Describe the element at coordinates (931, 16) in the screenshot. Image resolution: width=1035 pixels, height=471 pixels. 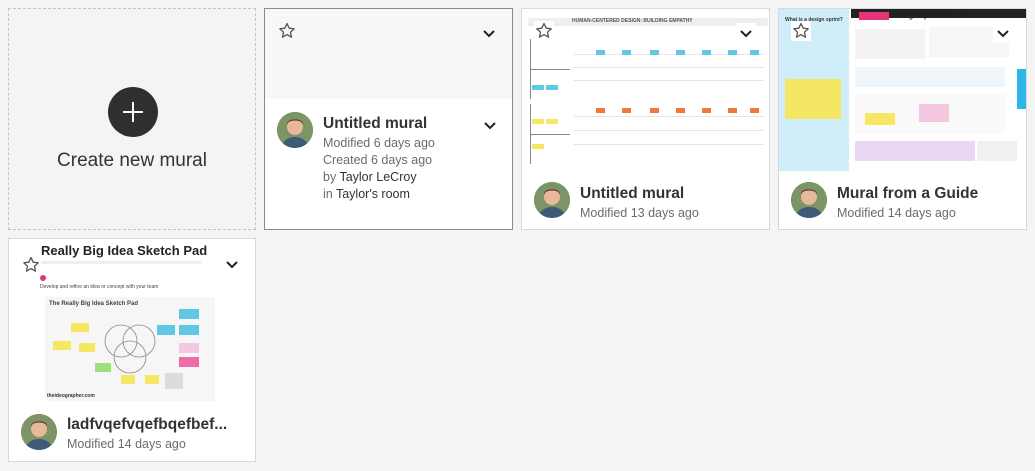
I see `thumb-heading: Design Sprints Online` at that location.